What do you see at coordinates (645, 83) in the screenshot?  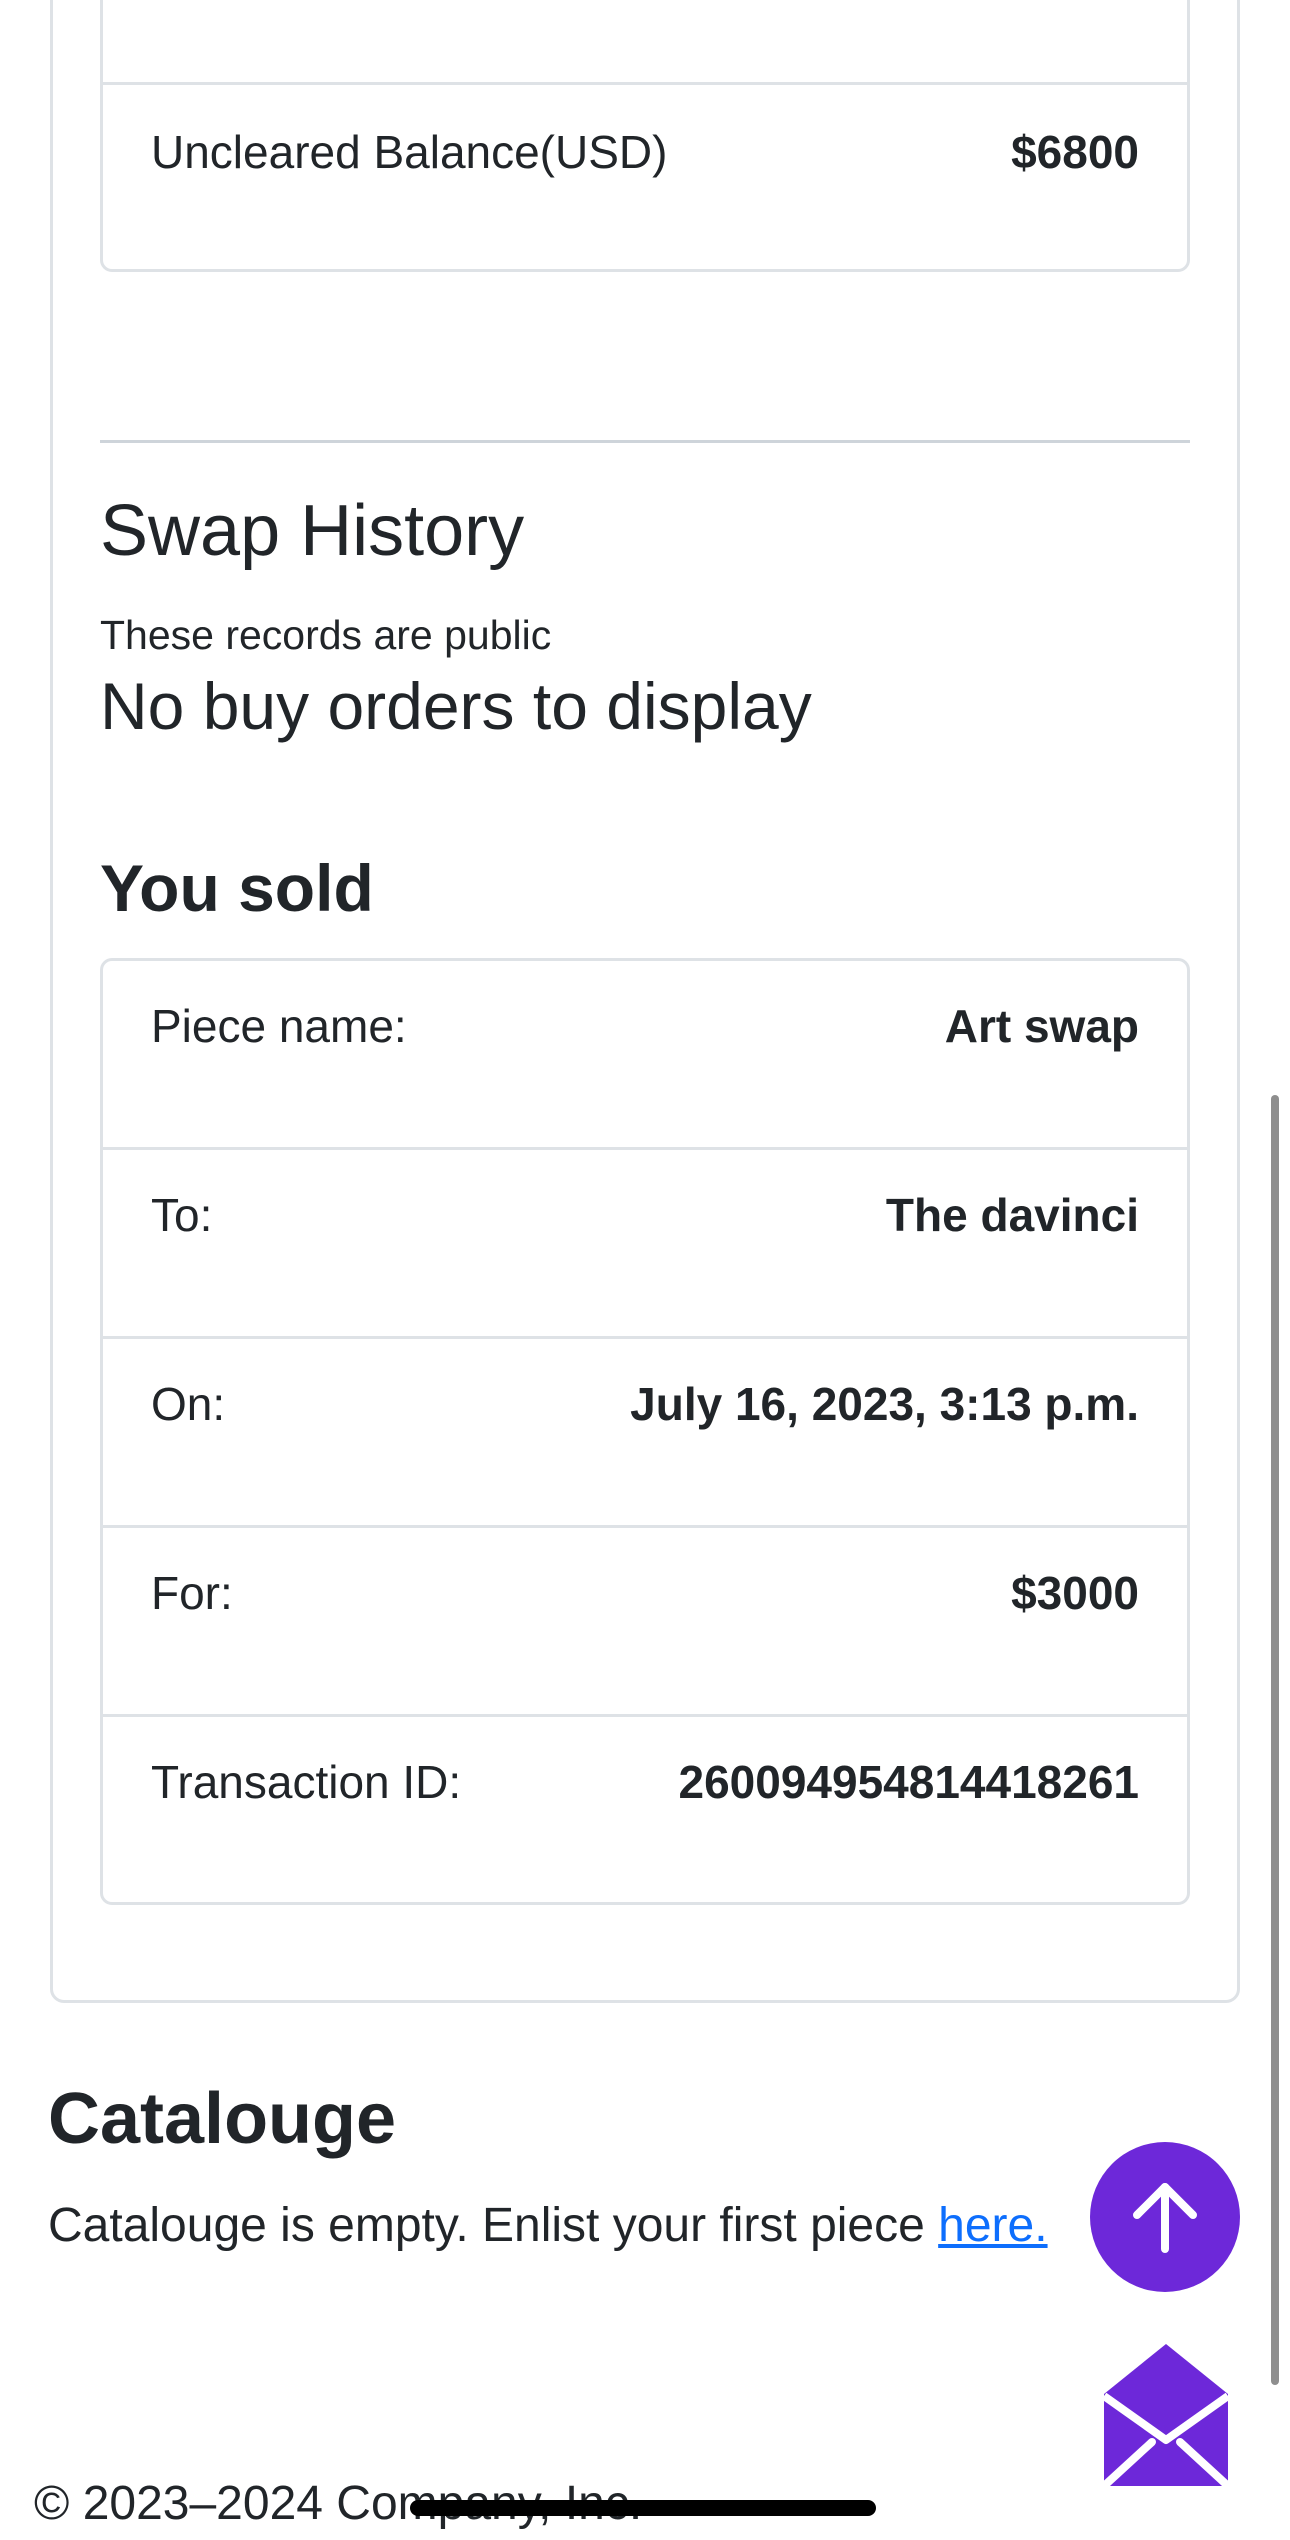 I see `balance-divider` at bounding box center [645, 83].